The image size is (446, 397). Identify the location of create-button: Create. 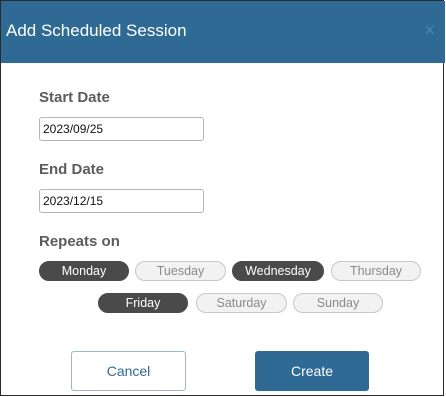
(312, 371).